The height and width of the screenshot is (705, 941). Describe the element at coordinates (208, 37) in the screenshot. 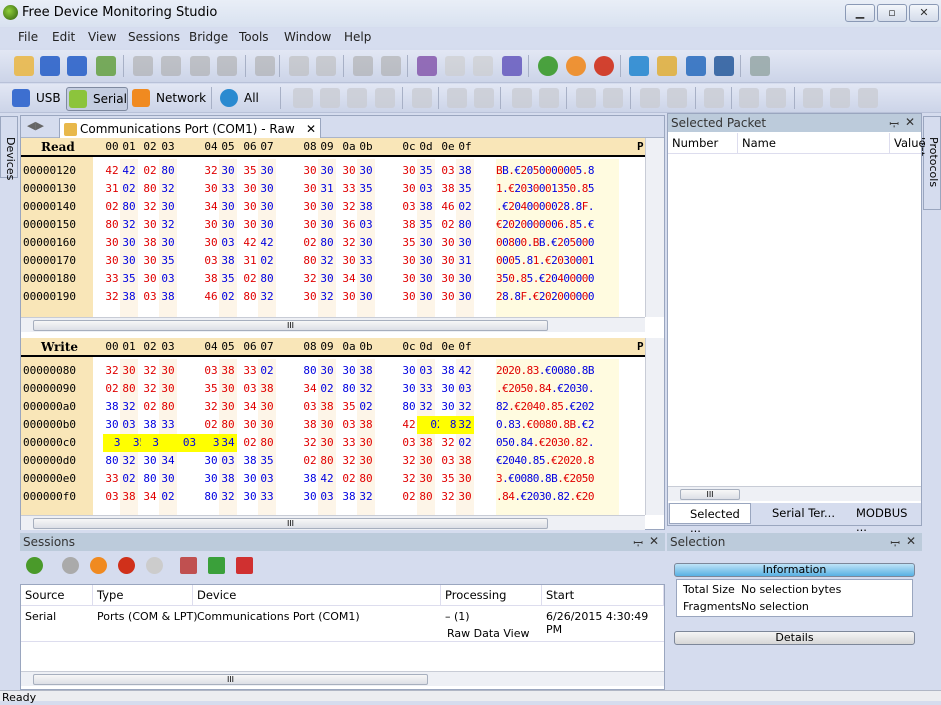

I see `menu-bridge: Bridge` at that location.